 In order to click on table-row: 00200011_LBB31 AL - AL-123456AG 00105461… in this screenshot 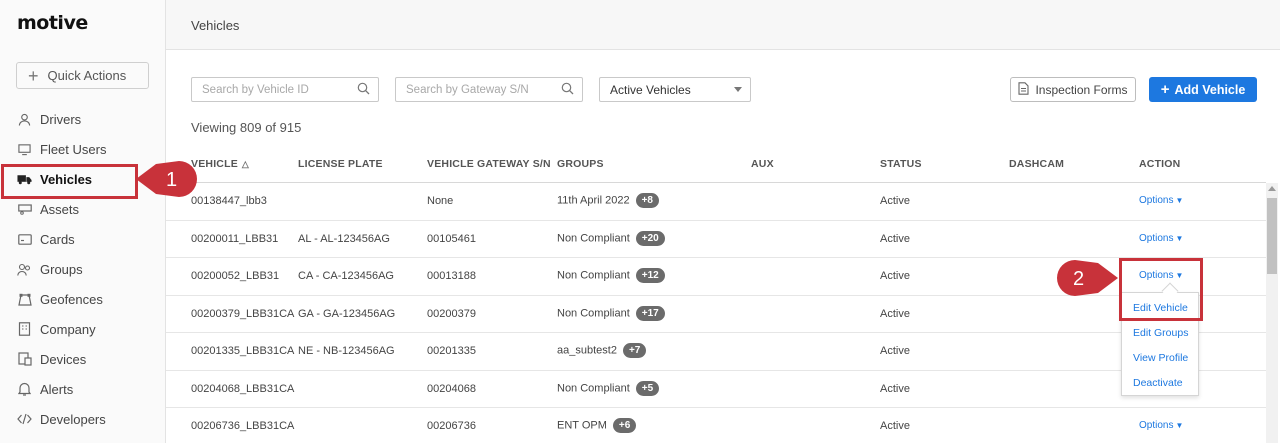, I will do `click(716, 239)`.